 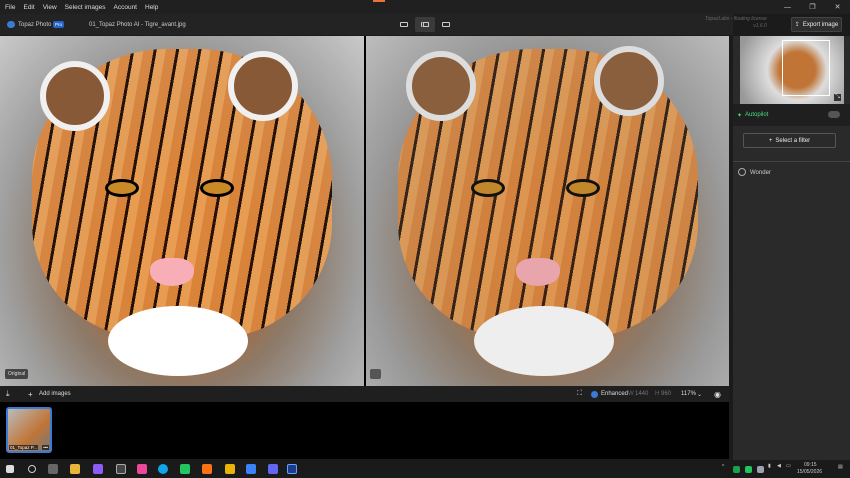 What do you see at coordinates (657, 394) in the screenshot?
I see `height-label: H` at bounding box center [657, 394].